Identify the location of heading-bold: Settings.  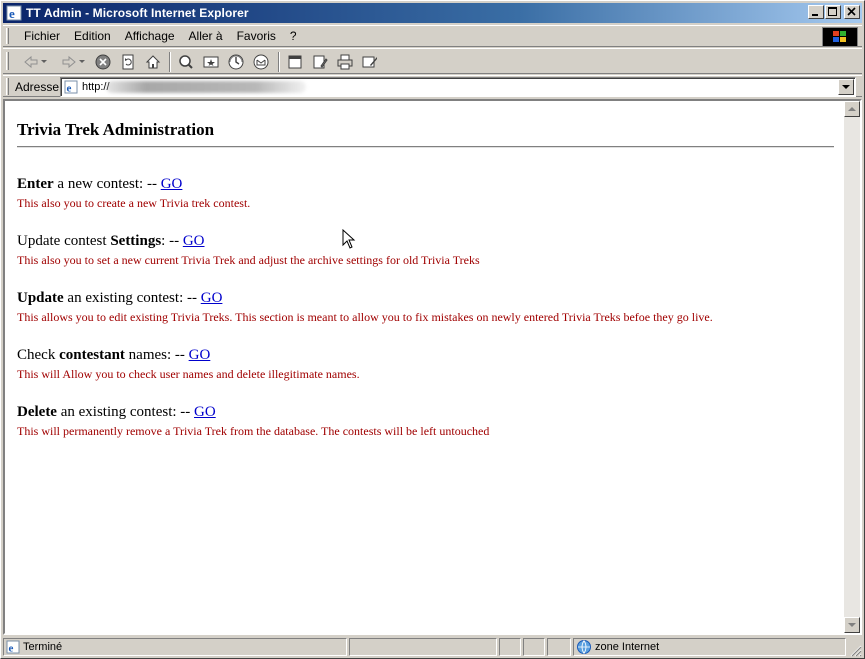
(136, 241).